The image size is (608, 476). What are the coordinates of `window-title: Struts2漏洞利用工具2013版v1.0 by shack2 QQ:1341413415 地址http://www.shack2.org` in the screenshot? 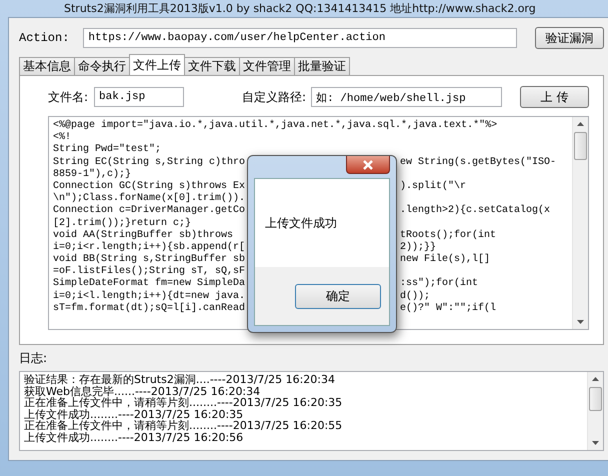 It's located at (300, 8).